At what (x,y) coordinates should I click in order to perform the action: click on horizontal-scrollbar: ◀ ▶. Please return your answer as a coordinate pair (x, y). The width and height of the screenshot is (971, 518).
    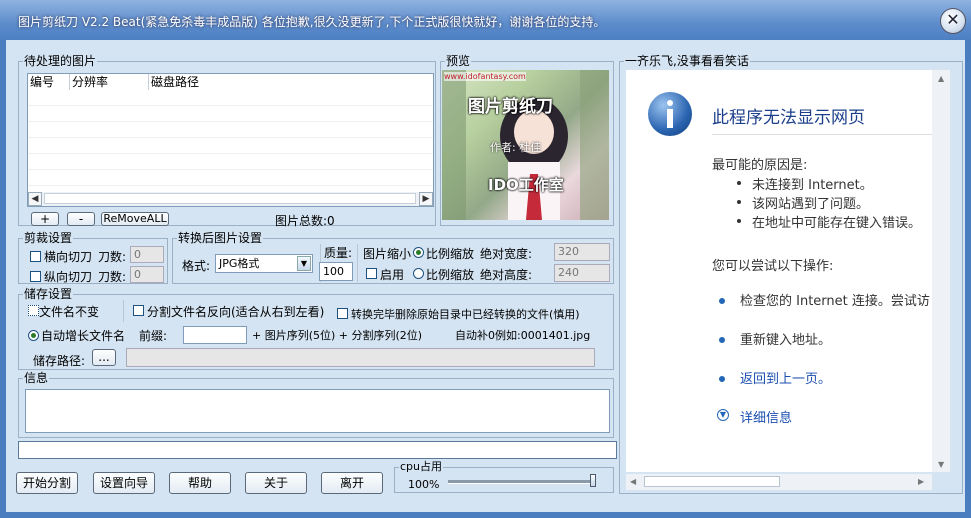
    Looking at the image, I should click on (230, 199).